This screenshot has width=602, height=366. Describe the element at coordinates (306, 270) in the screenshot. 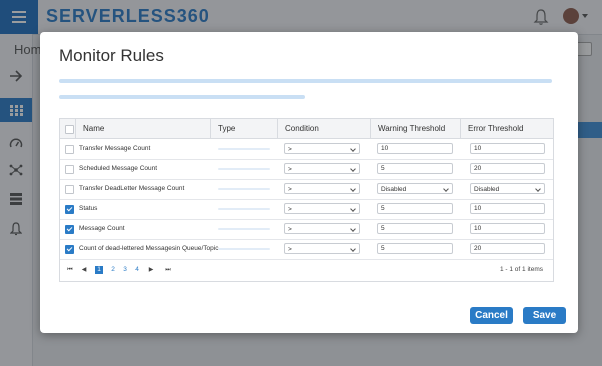

I see `grid-pager: ⏮ ◀ 1 2 3 4 ▶ ⏭ 1 - 1 of 1 items` at that location.